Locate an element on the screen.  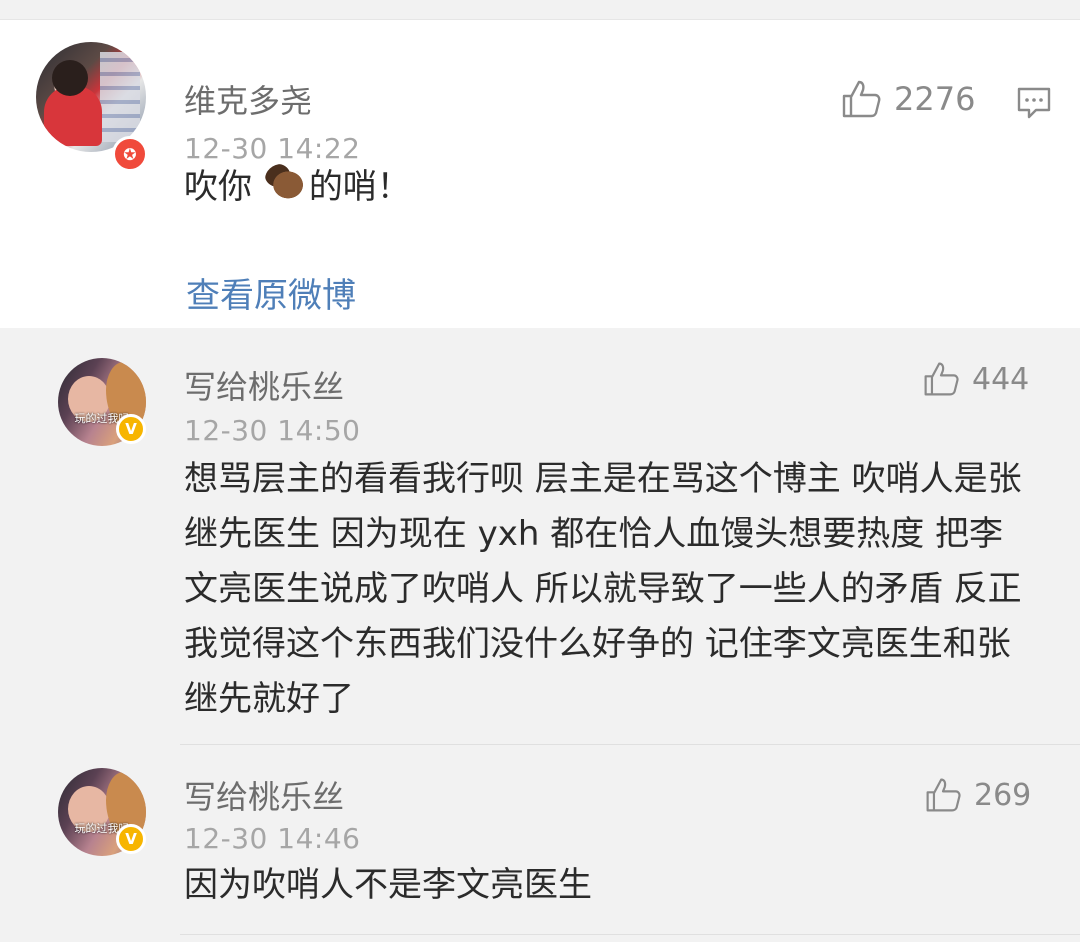
horse-emoji-icon is located at coordinates (285, 183).